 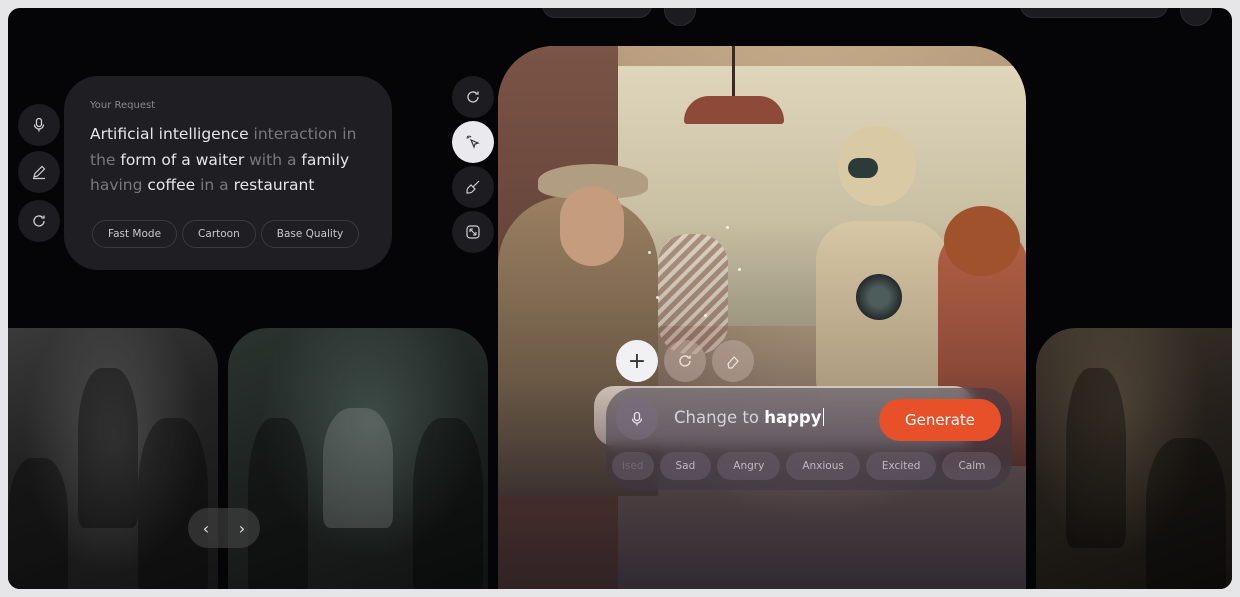 What do you see at coordinates (793, 417) in the screenshot?
I see `prompt-keyword: happy` at bounding box center [793, 417].